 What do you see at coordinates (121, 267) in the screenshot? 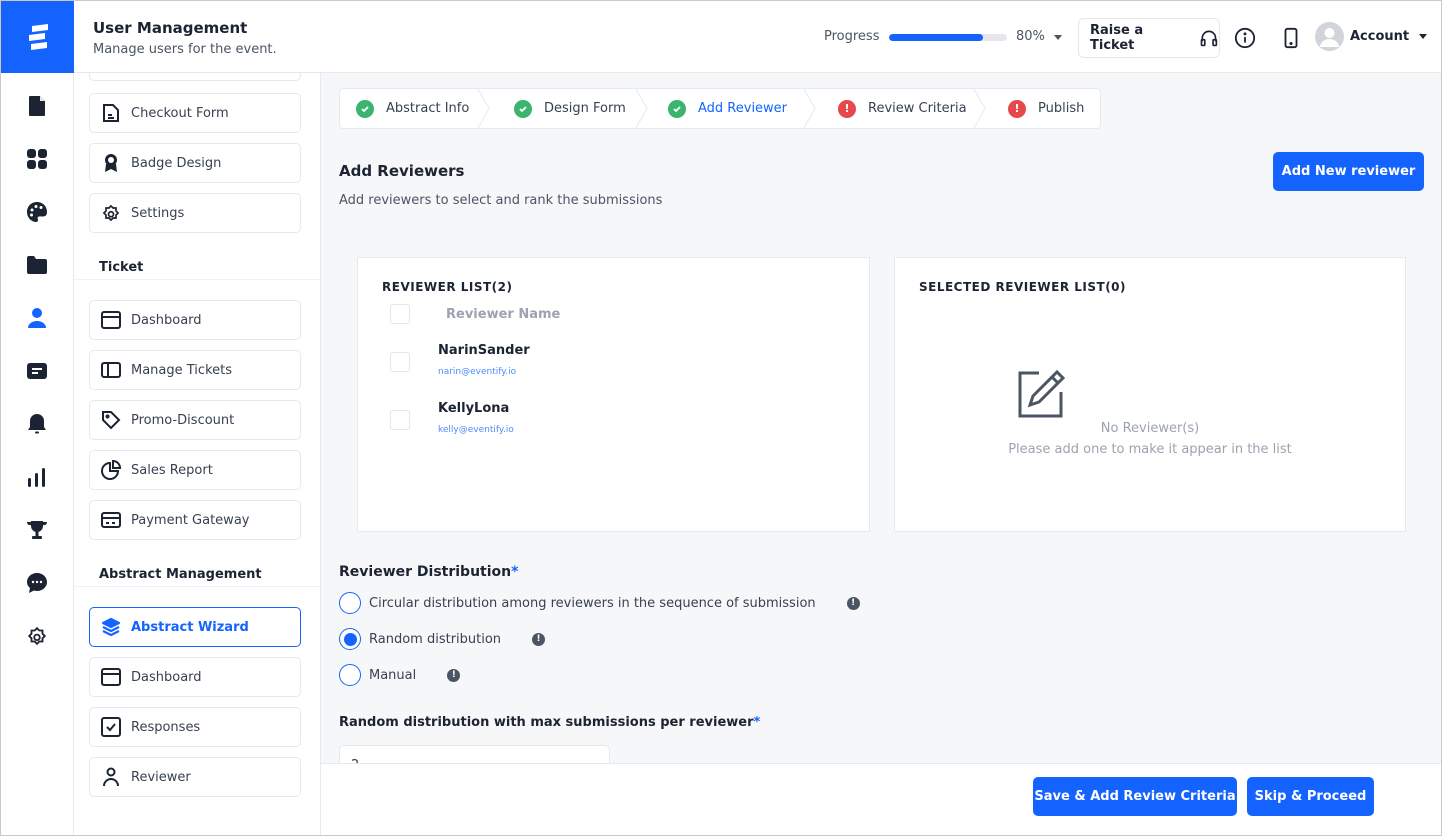
I see `section-title-ticket: Ticket` at bounding box center [121, 267].